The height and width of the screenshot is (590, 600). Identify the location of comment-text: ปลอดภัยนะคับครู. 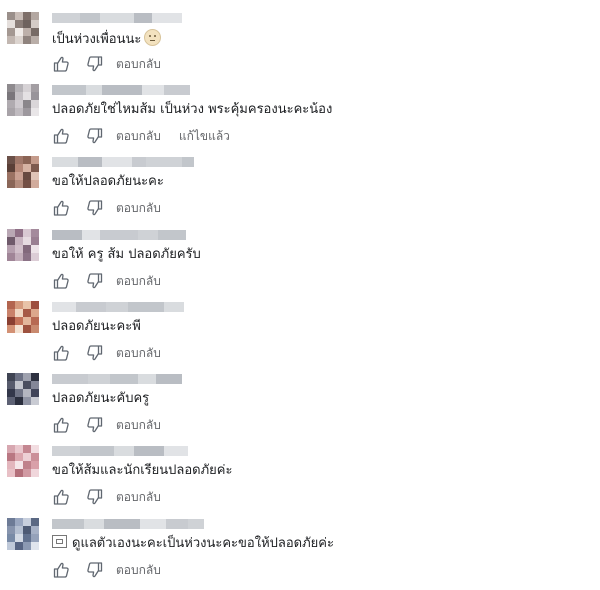
(100, 399).